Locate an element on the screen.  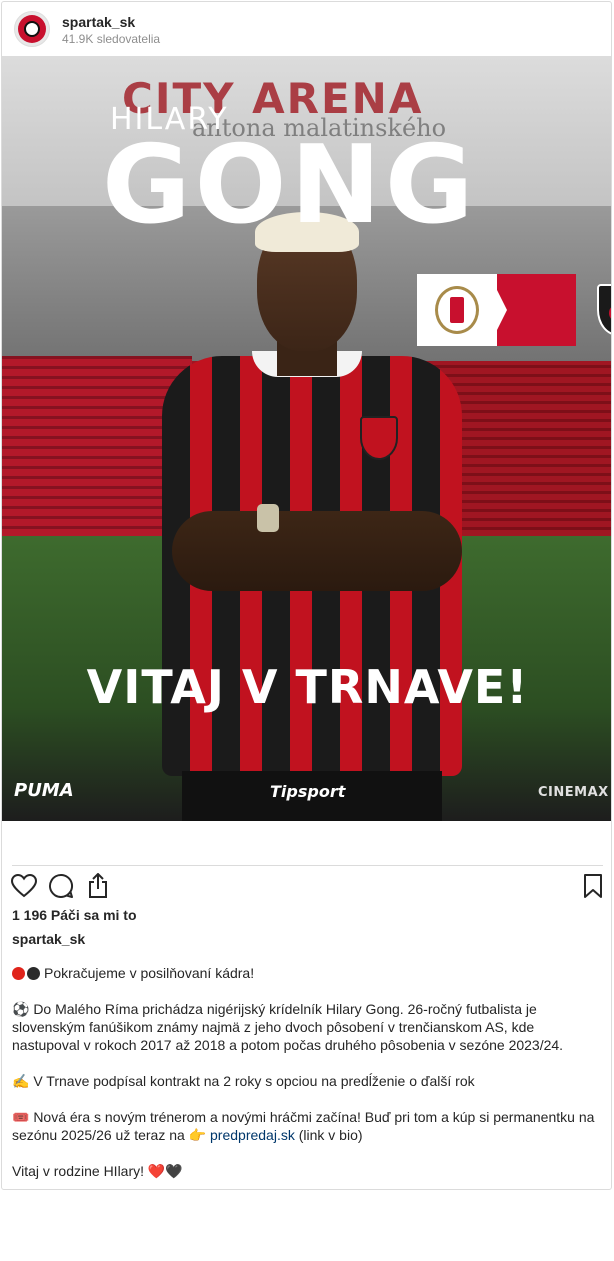
share-button is located at coordinates (98, 886).